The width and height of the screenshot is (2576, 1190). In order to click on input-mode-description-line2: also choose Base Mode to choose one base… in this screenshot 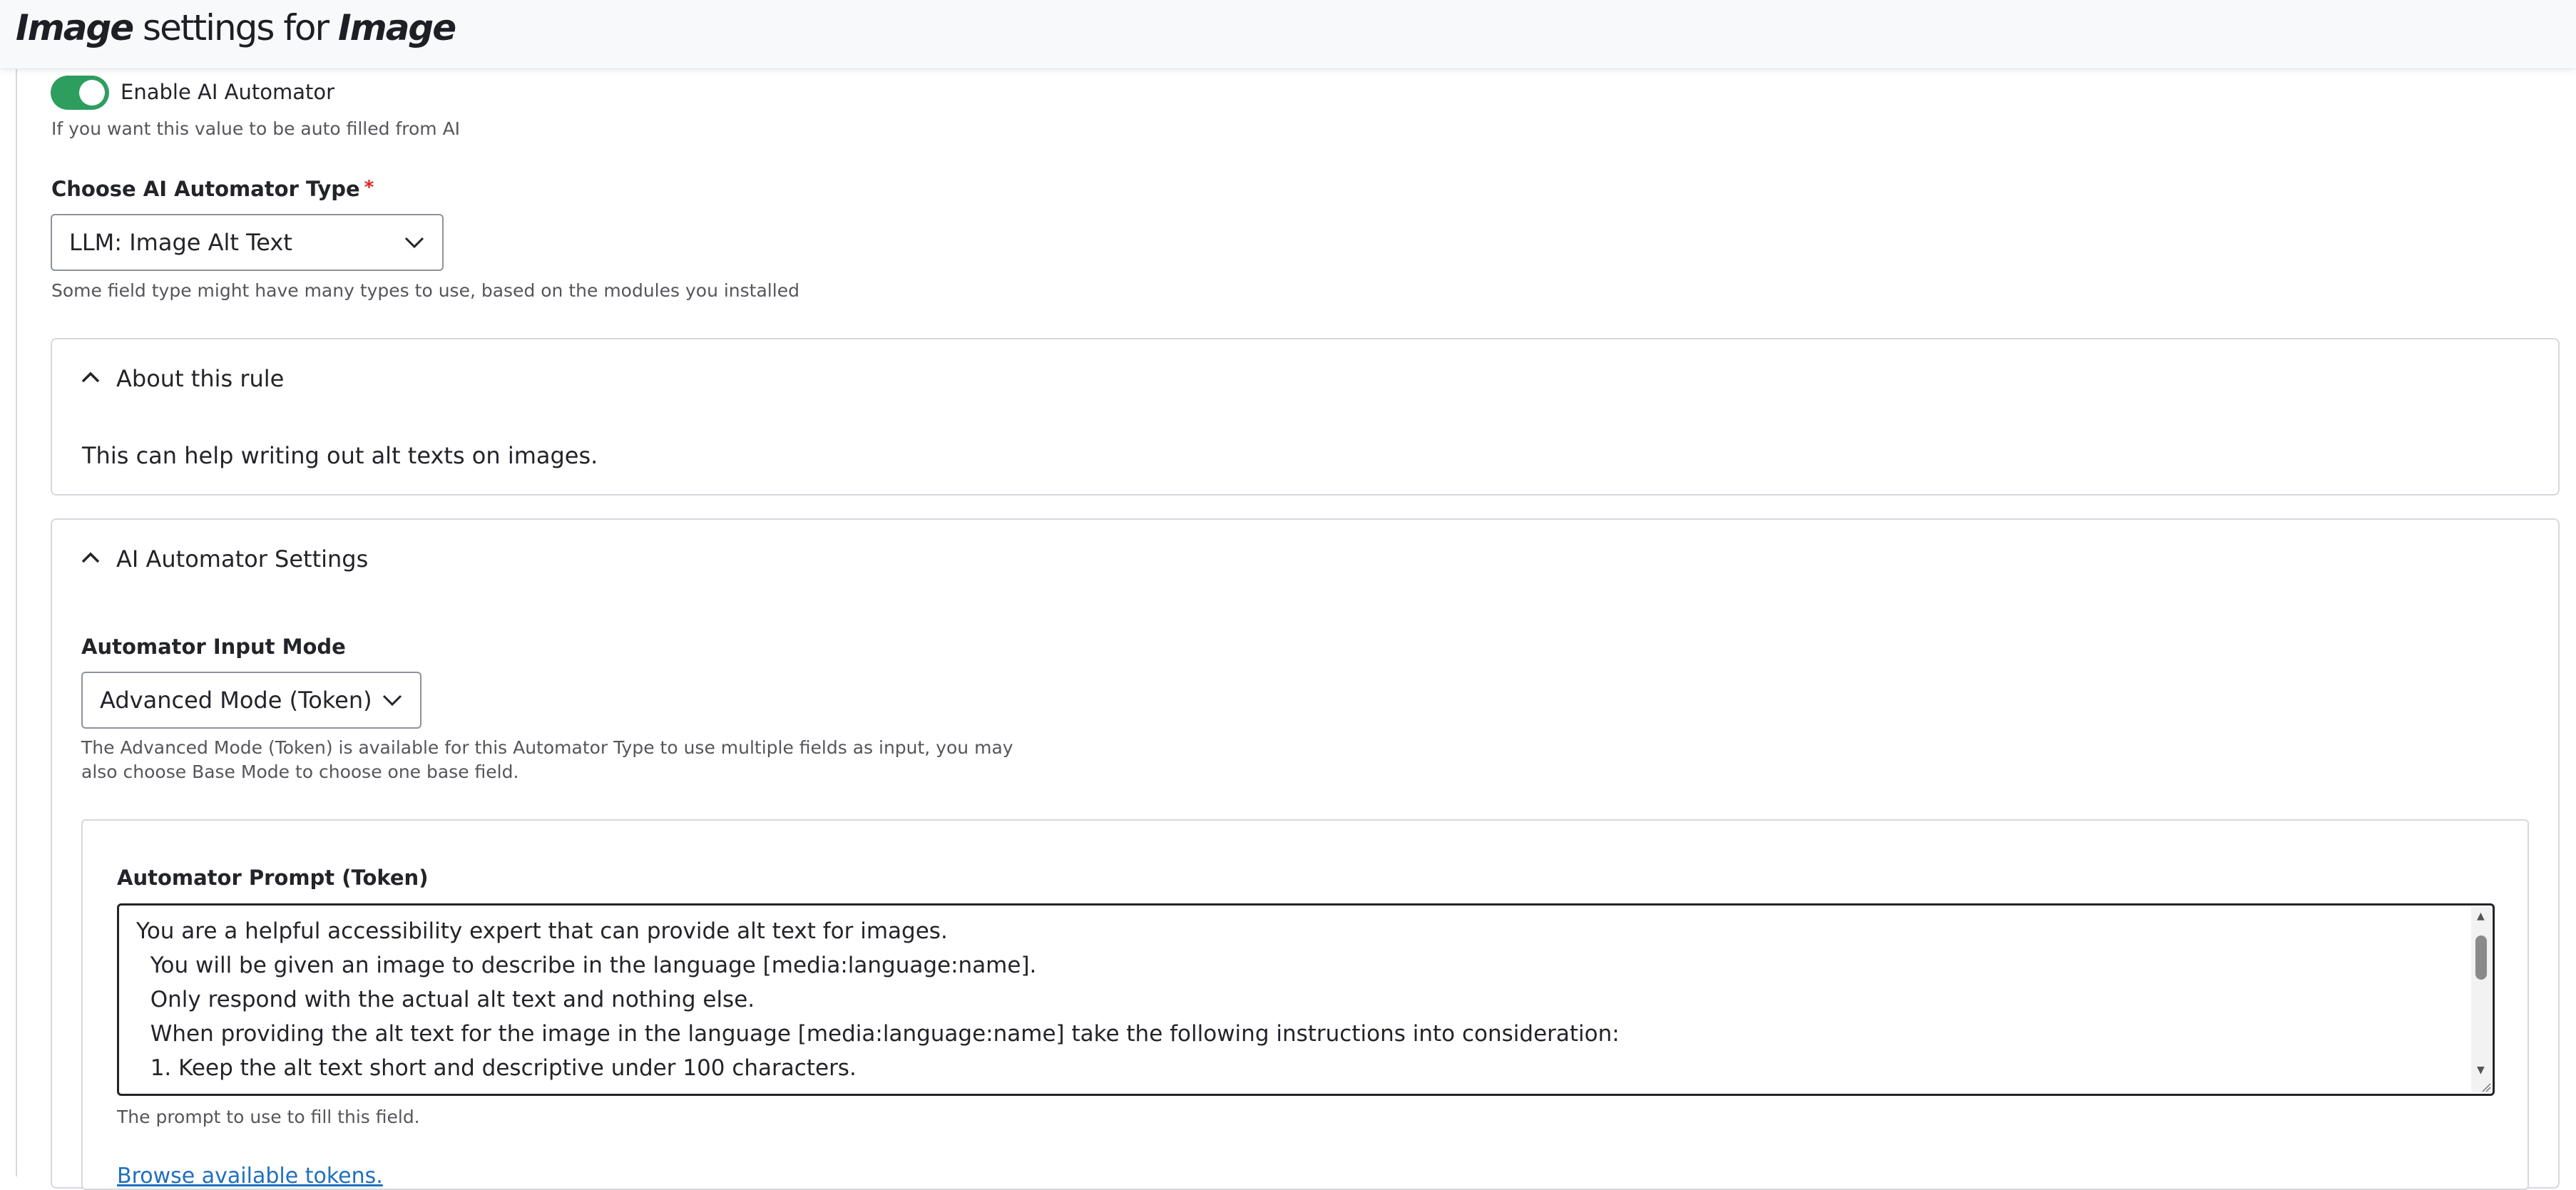, I will do `click(300, 771)`.